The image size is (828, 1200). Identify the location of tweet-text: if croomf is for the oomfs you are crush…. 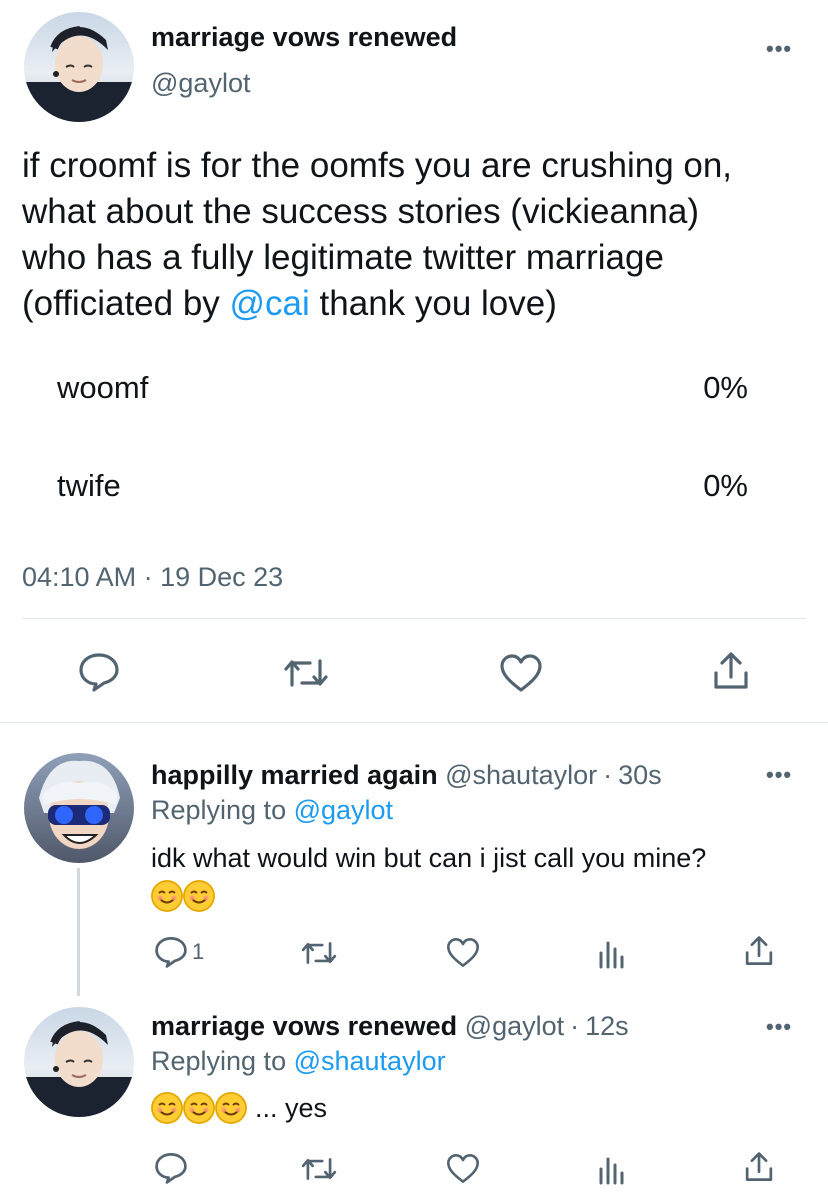
(377, 235).